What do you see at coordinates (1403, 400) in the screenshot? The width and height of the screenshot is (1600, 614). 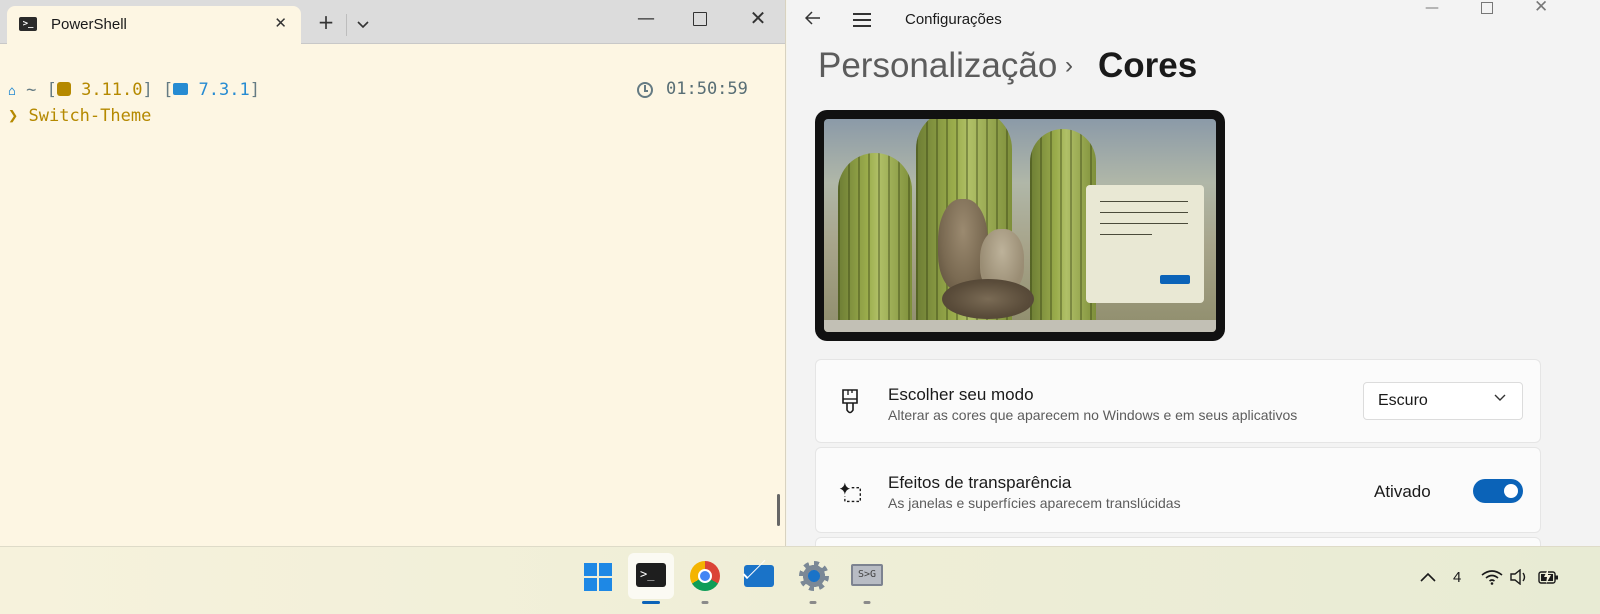 I see `mode-select-value: Escuro` at bounding box center [1403, 400].